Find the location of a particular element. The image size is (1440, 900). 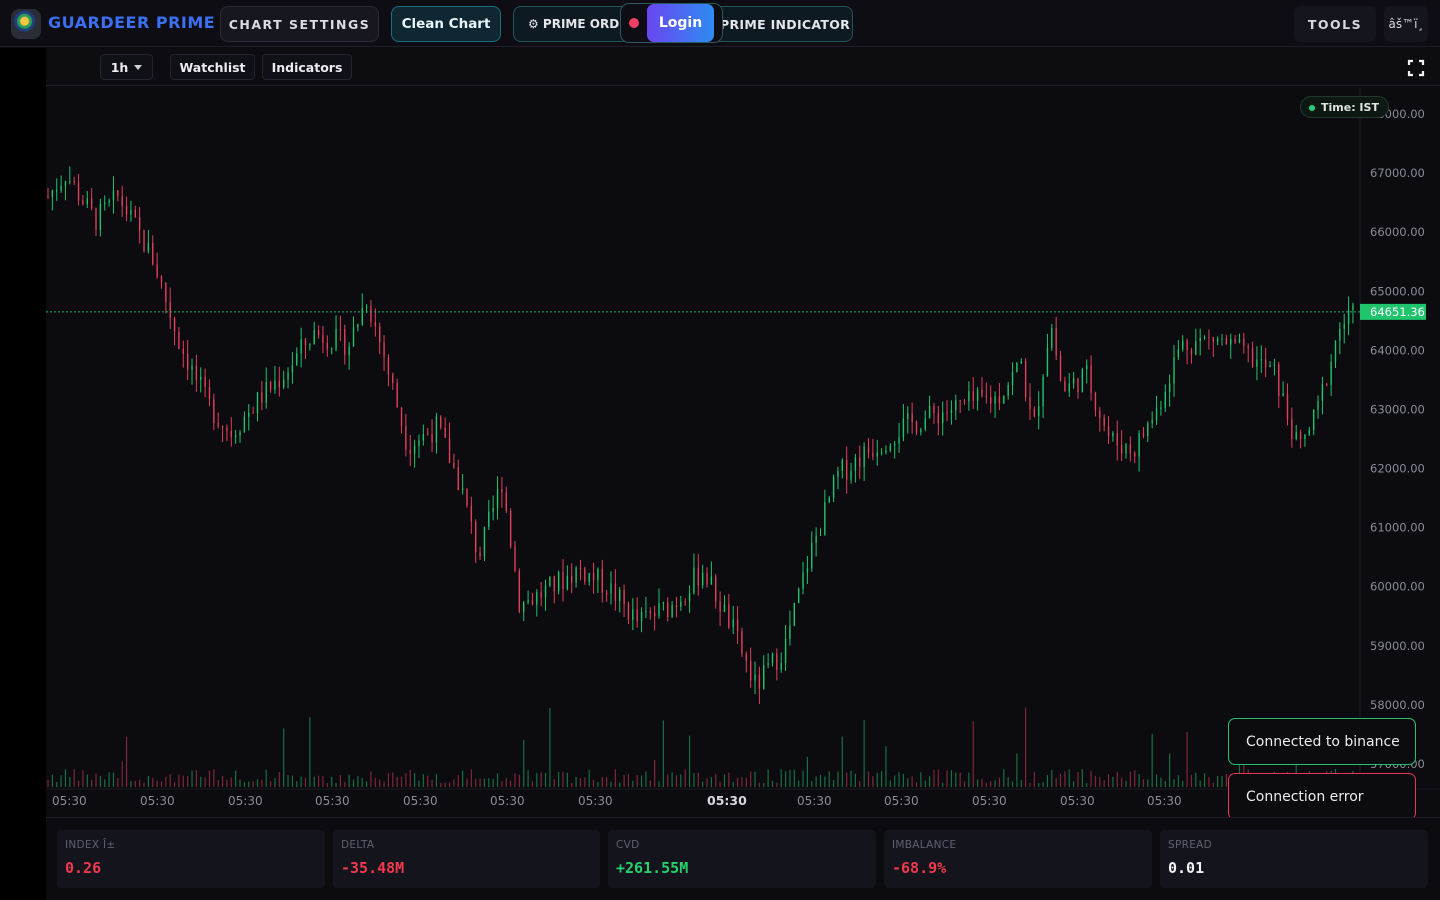

timezone-badge: Time: IST is located at coordinates (1344, 107).